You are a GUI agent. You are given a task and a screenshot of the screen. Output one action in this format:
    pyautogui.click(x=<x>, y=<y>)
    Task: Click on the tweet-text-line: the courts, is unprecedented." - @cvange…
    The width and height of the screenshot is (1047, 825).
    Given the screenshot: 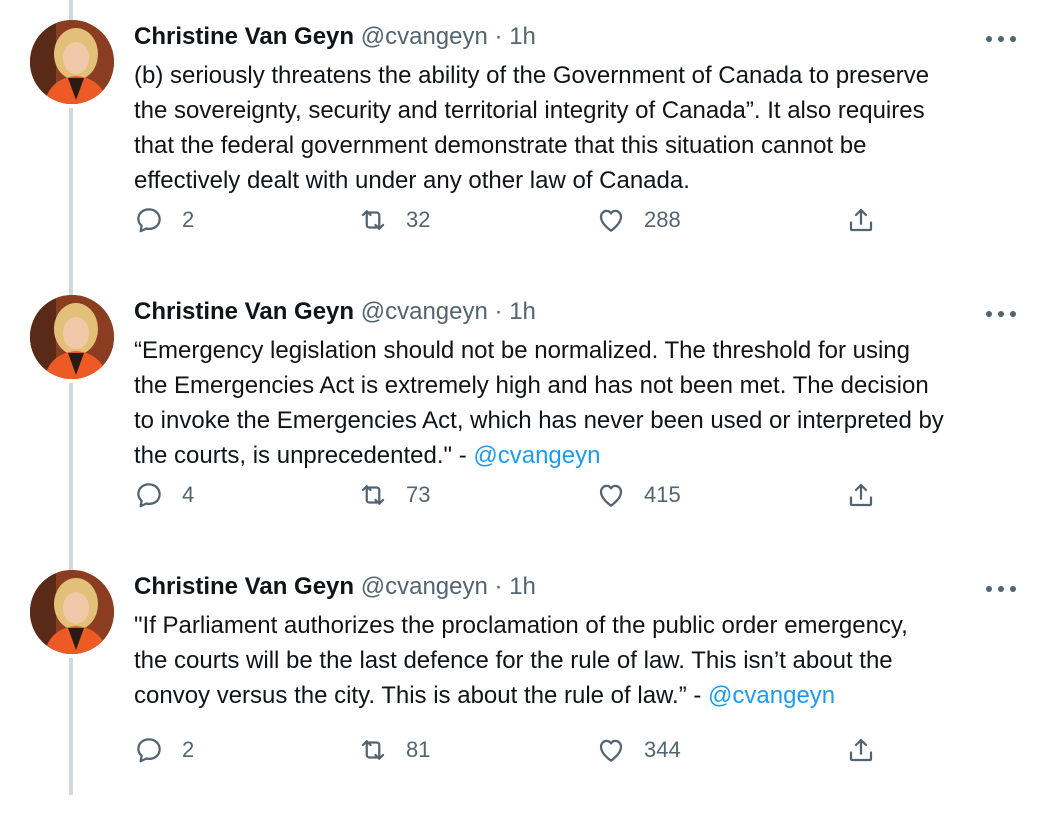 What is the action you would take?
    pyautogui.click(x=584, y=455)
    